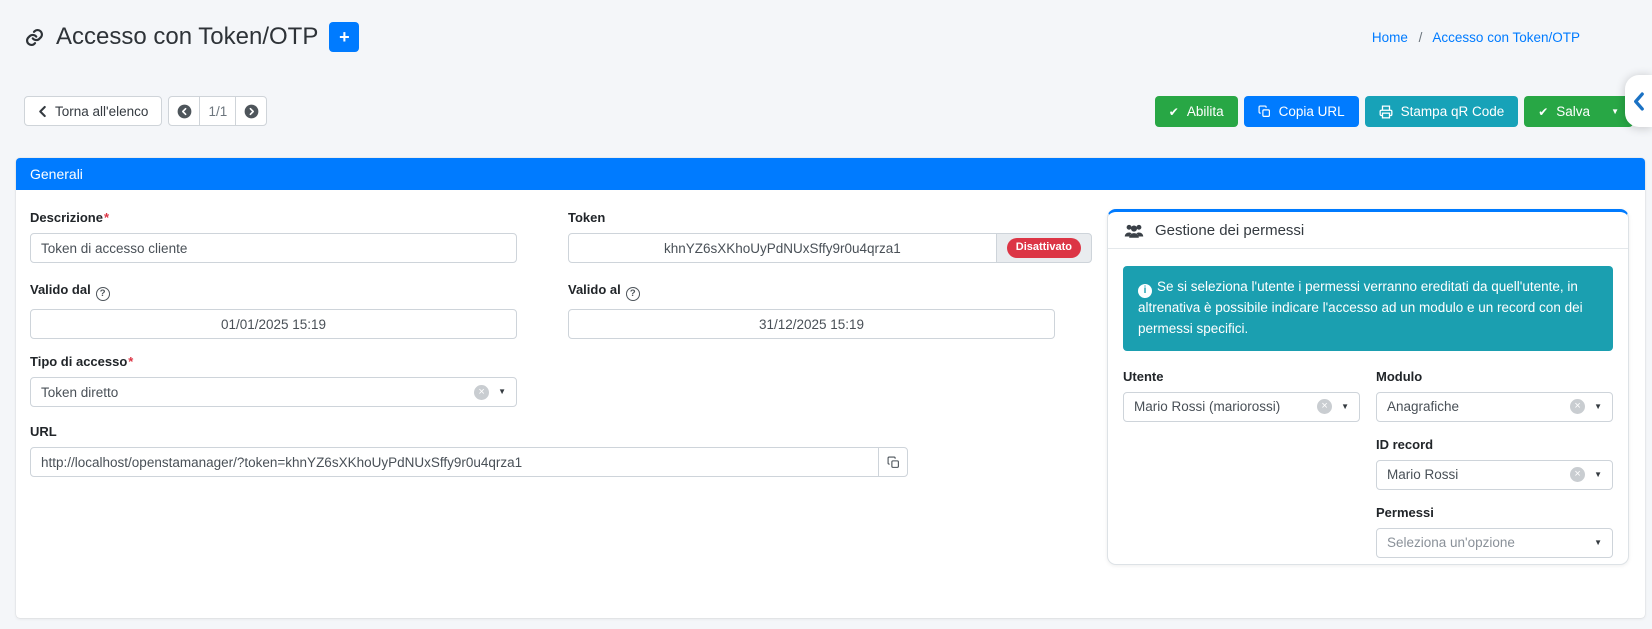  I want to click on save-button: ✔ Salva ▼, so click(1578, 111).